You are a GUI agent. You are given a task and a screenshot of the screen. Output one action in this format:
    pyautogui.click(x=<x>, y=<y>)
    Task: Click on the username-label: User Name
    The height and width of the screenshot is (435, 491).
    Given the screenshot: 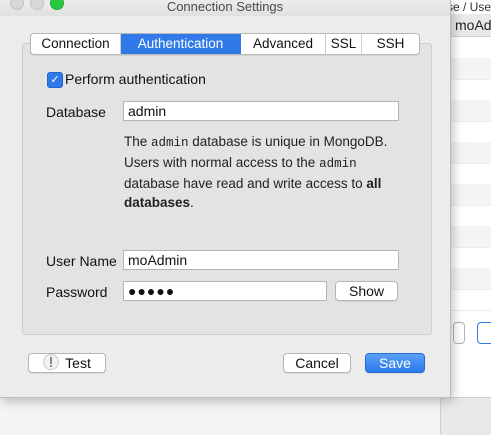 What is the action you would take?
    pyautogui.click(x=81, y=261)
    